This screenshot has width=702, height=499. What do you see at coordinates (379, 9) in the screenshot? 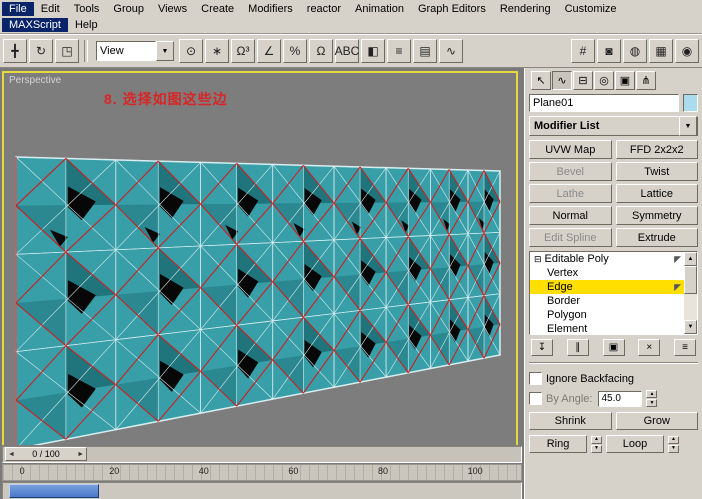
I see `menu-animation: Animation` at bounding box center [379, 9].